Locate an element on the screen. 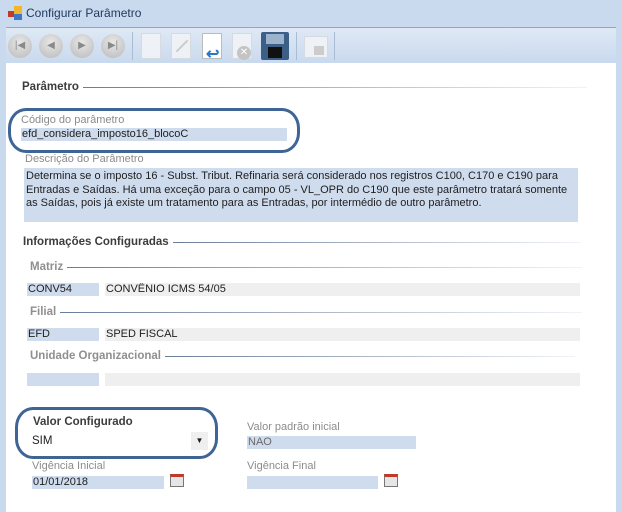 This screenshot has width=622, height=512. last-record-button: ▶| is located at coordinates (113, 46).